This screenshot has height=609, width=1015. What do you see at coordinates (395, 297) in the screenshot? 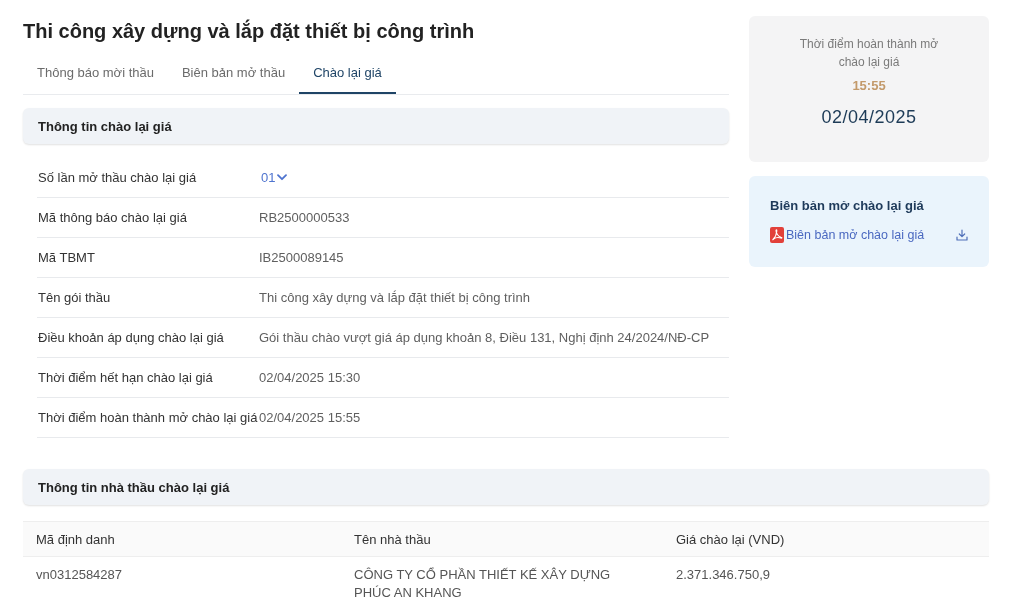
I see `field-value: Thi công xây dựng và lắp đặt thiết bị công trình` at bounding box center [395, 297].